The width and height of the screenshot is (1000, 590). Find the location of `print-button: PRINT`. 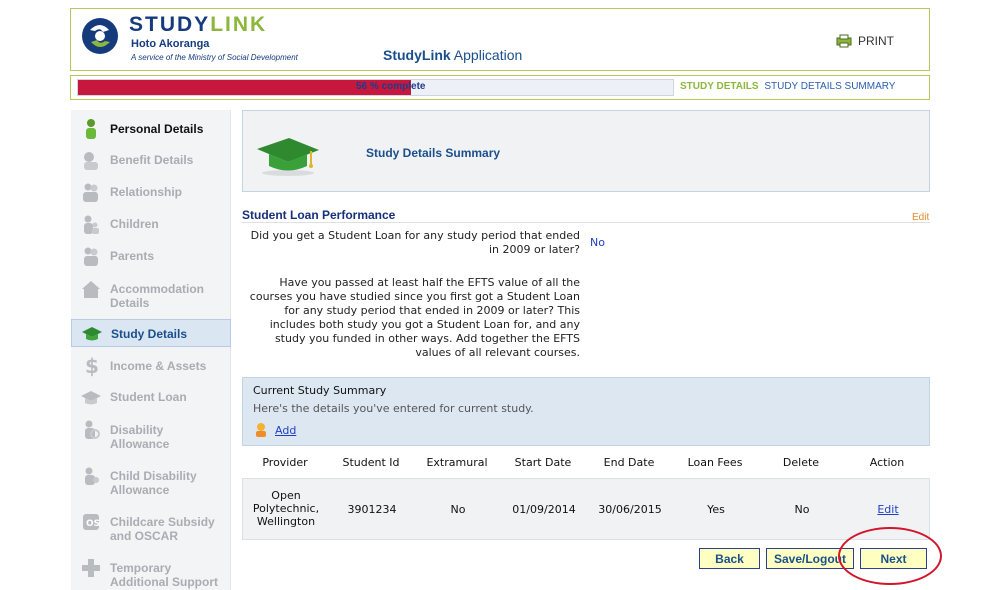

print-button: PRINT is located at coordinates (865, 41).